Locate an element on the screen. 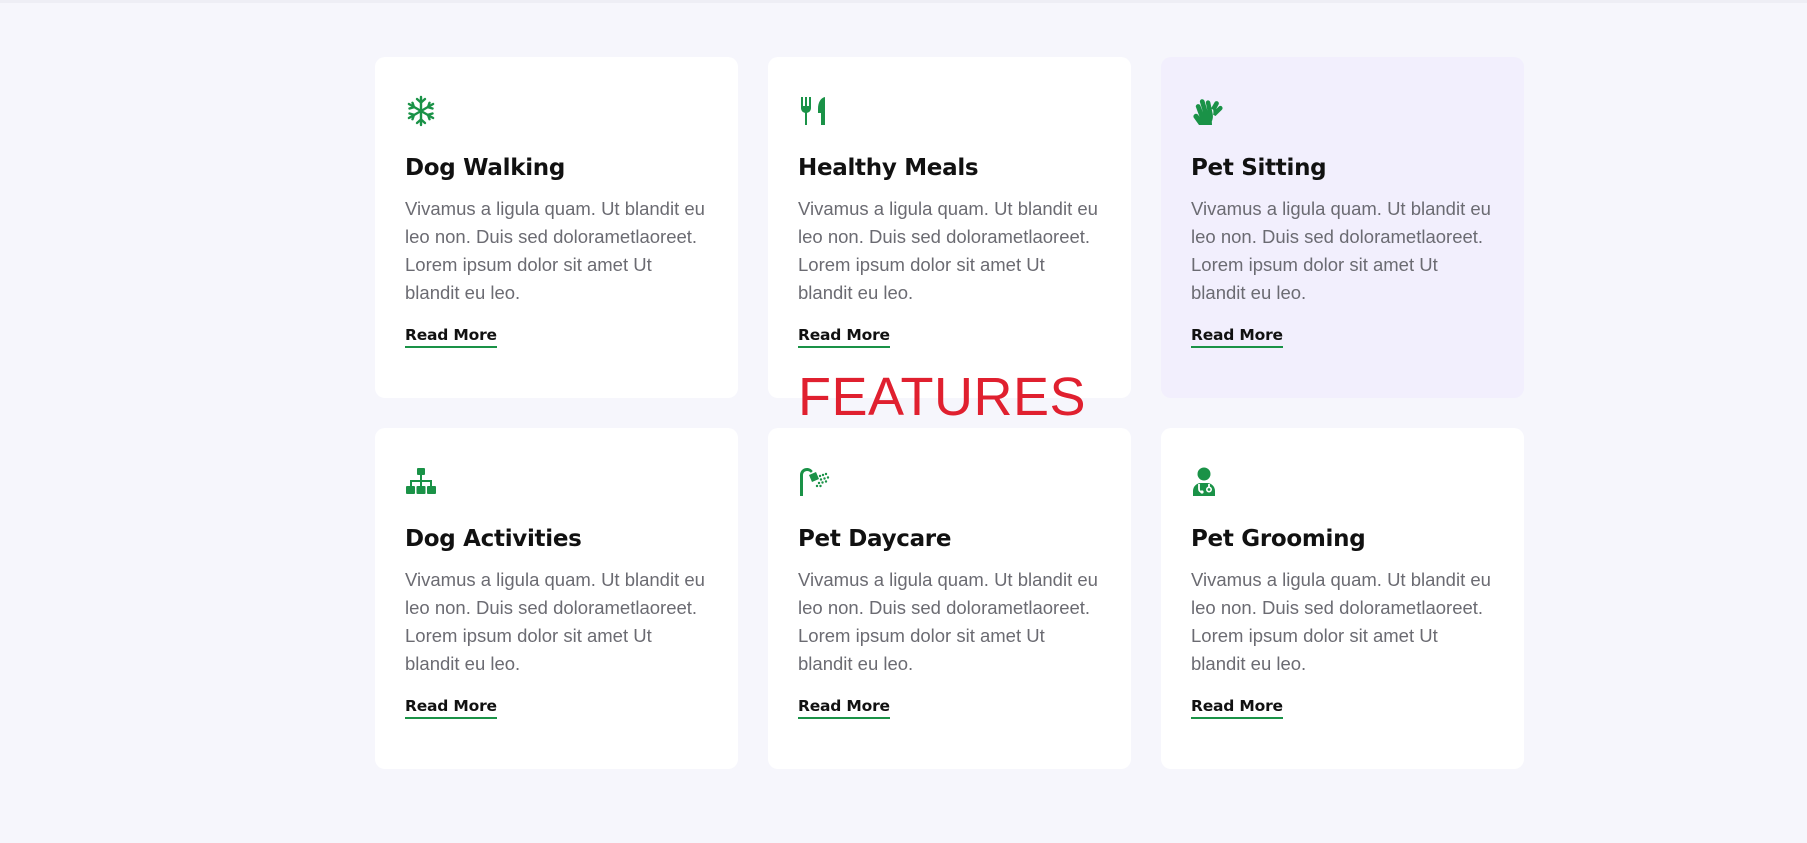 Image resolution: width=1807 pixels, height=843 pixels. hands-icon is located at coordinates (1207, 111).